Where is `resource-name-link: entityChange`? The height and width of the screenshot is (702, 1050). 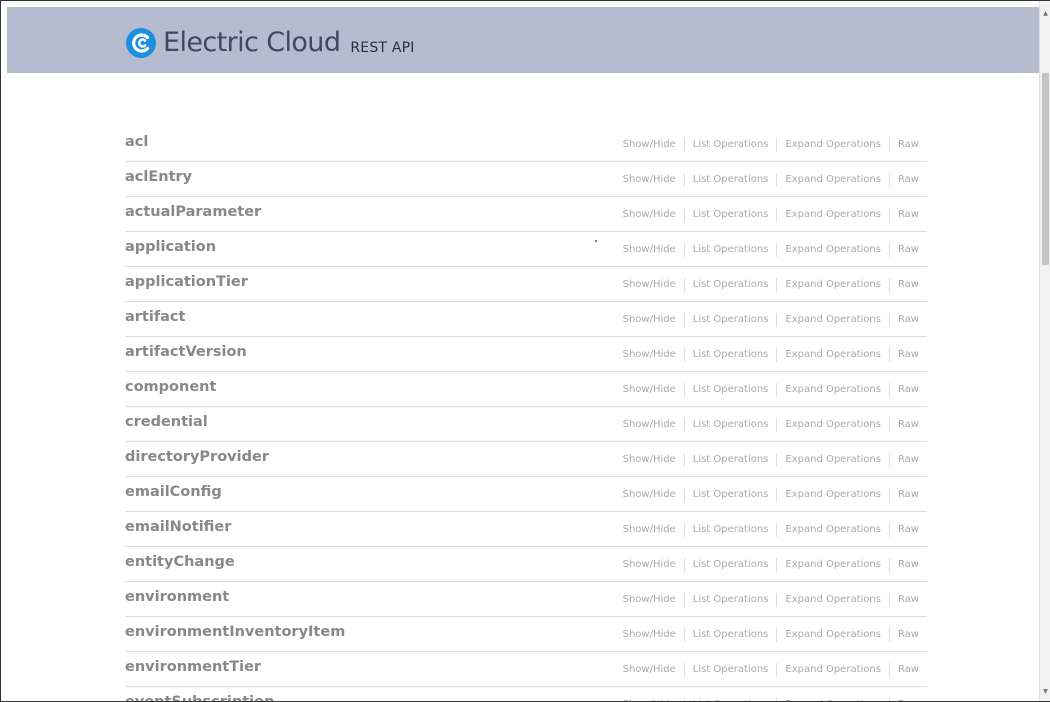
resource-name-link: entityChange is located at coordinates (180, 562).